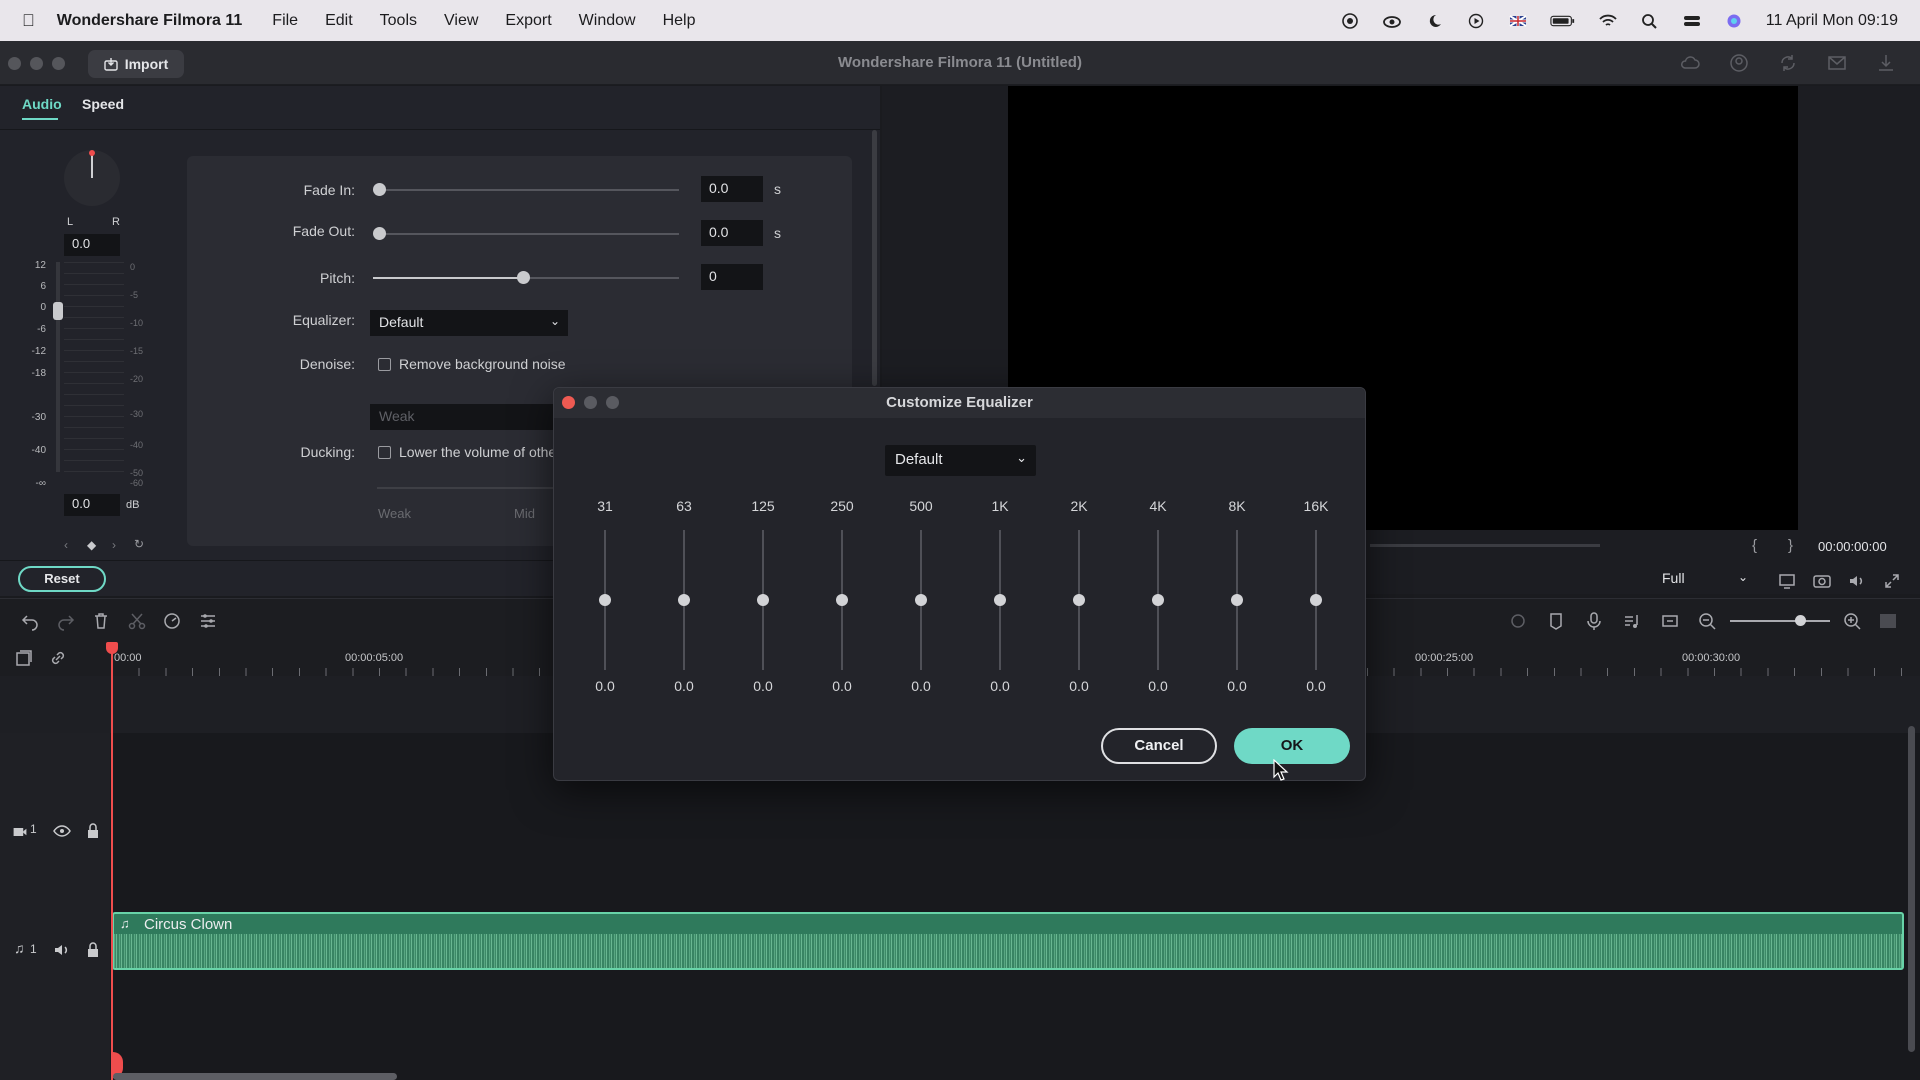 This screenshot has height=1080, width=1920. What do you see at coordinates (1632, 621) in the screenshot?
I see `audio-mixer-icon` at bounding box center [1632, 621].